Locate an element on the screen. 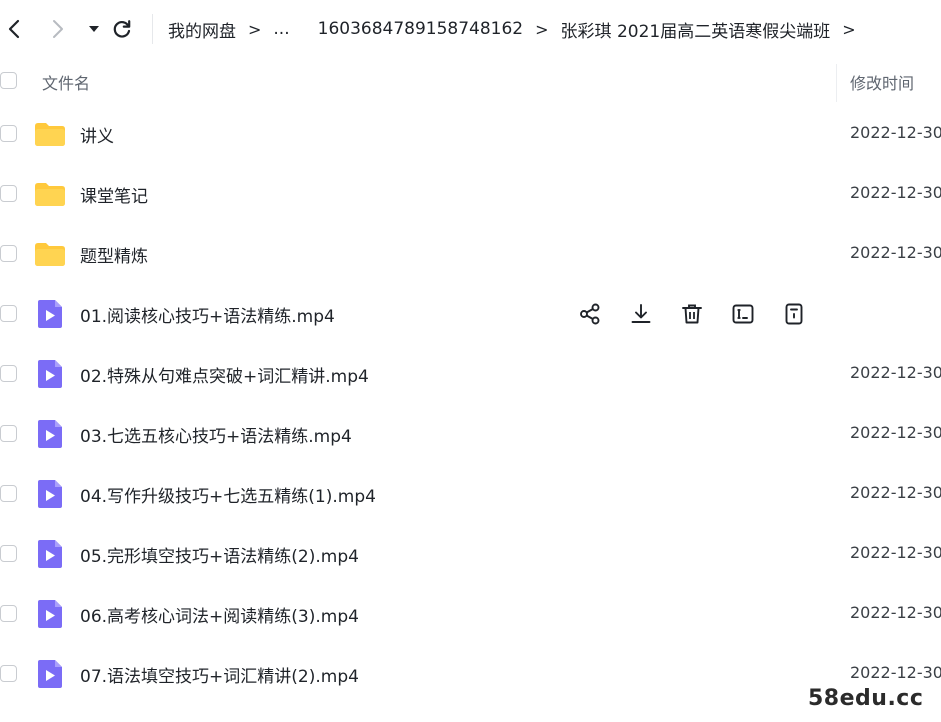  watermark: 58edu.cc is located at coordinates (866, 698).